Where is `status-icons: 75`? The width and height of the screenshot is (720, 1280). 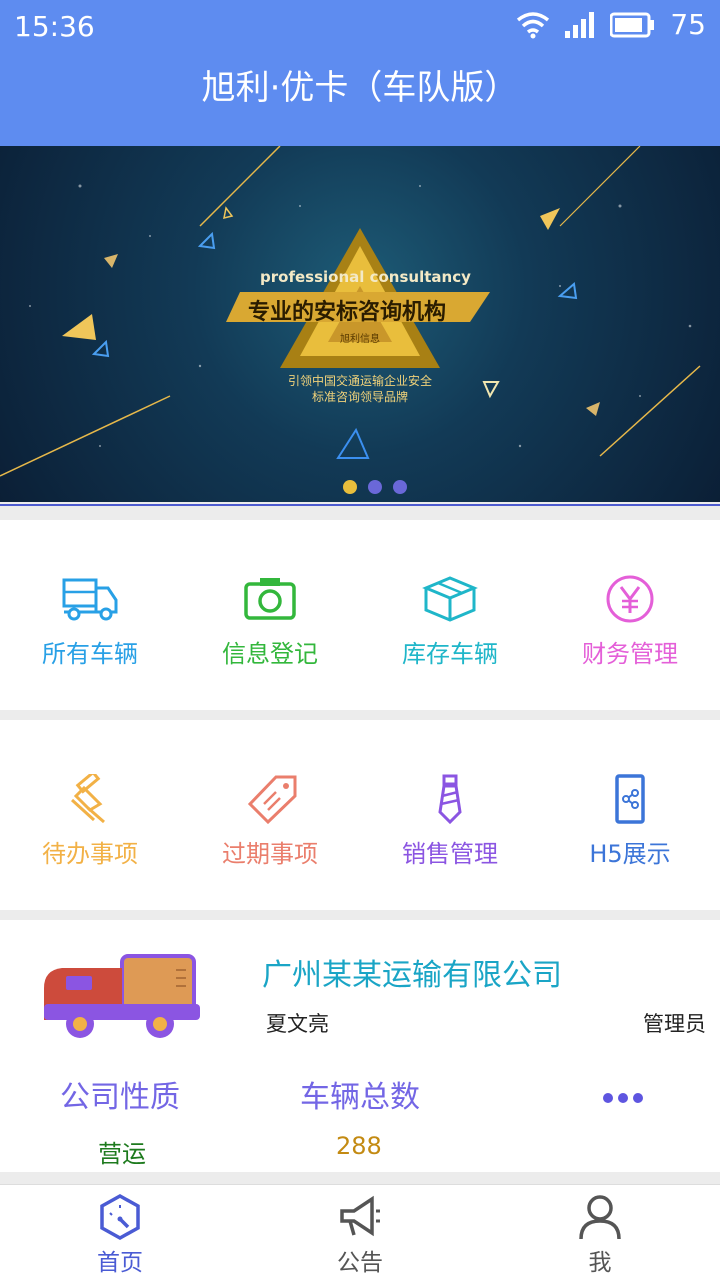 status-icons: 75 is located at coordinates (611, 24).